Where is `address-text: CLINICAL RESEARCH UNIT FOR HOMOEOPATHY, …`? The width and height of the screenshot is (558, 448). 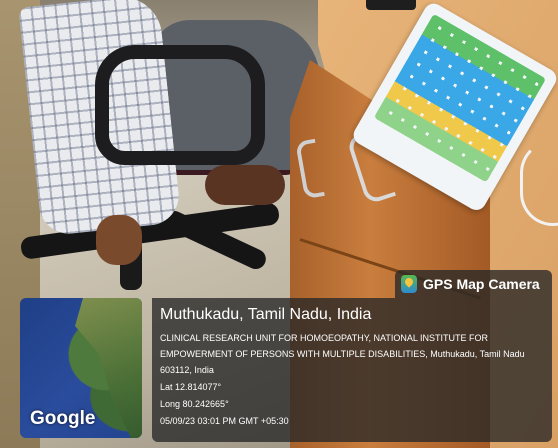
address-text: CLINICAL RESEARCH UNIT FOR HOMOEOPATHY, … is located at coordinates (342, 354).